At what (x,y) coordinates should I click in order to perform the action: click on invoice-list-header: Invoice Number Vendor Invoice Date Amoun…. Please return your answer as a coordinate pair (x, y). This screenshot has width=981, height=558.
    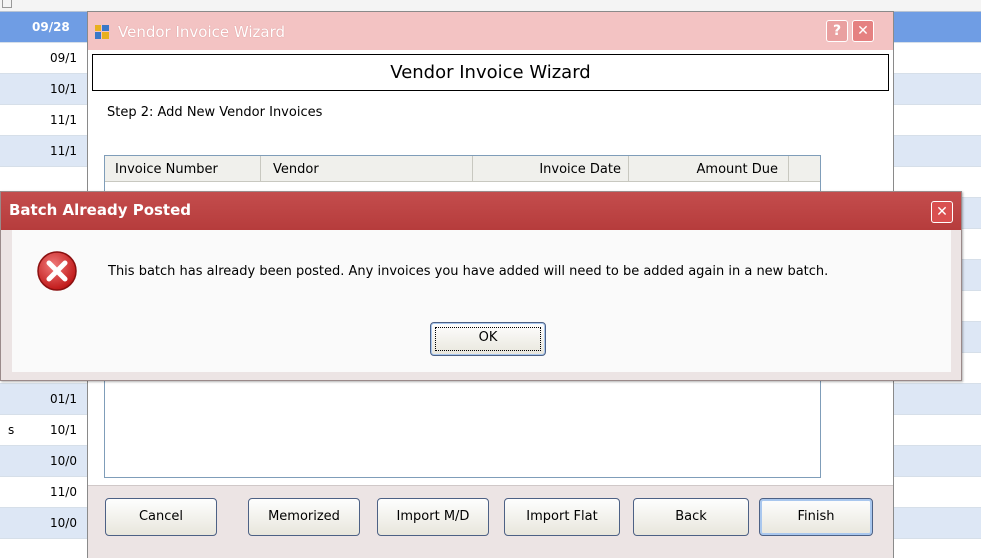
    Looking at the image, I should click on (462, 169).